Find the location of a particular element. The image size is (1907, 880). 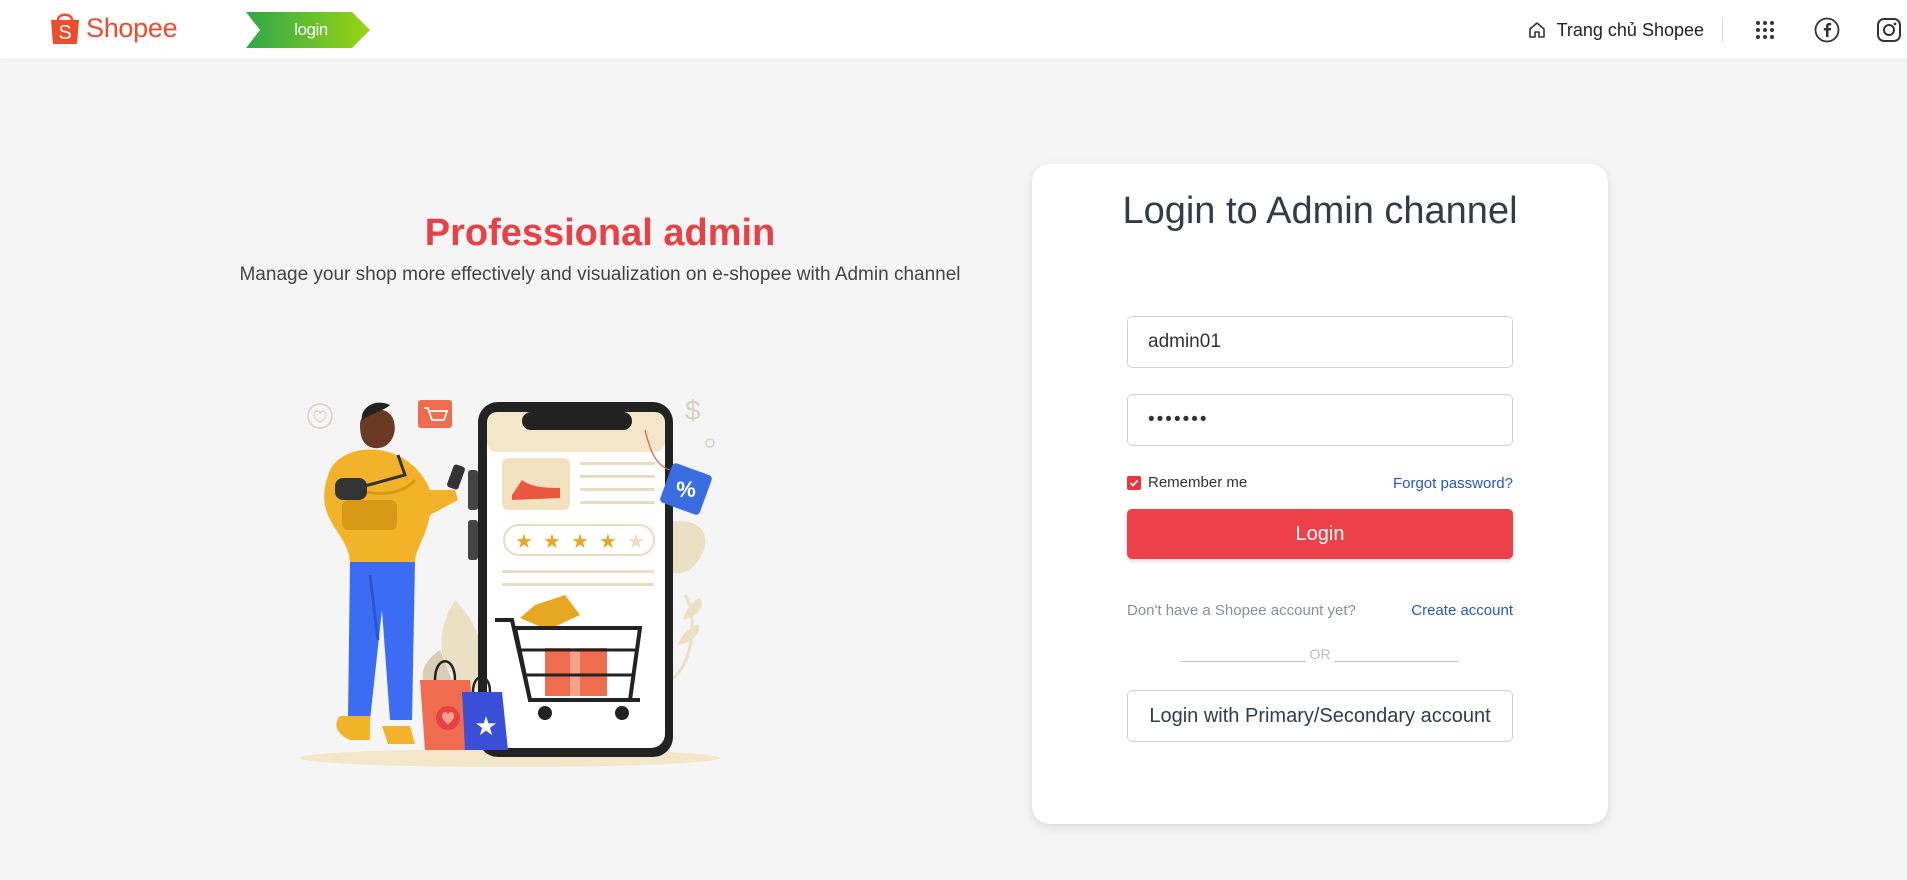

header-nav: Trang chủ Shopee is located at coordinates (1717, 30).